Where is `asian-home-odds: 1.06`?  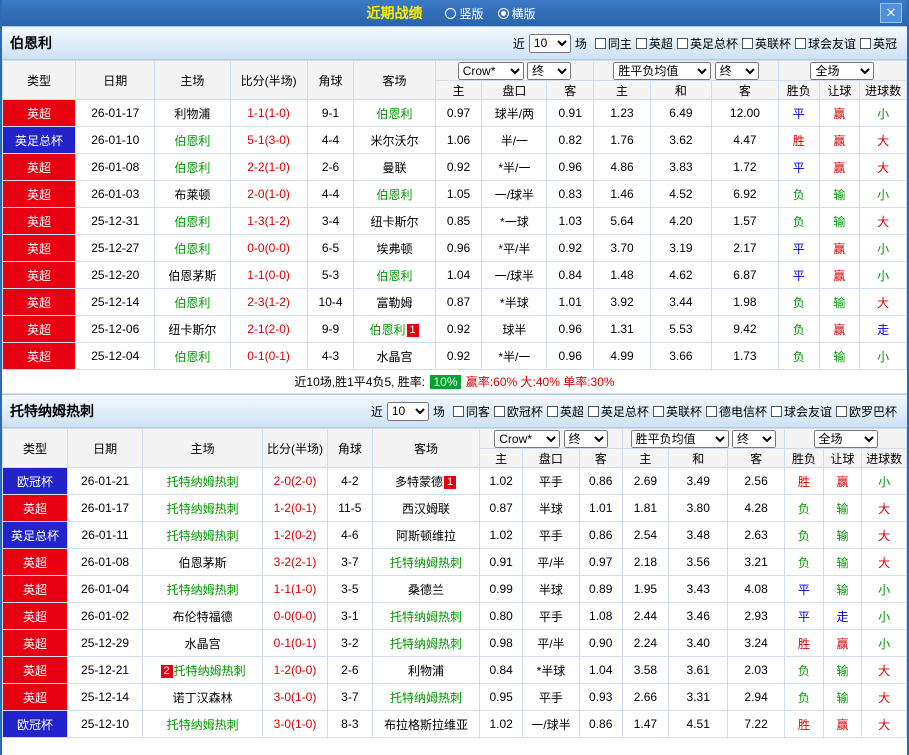
asian-home-odds: 1.06 is located at coordinates (458, 140).